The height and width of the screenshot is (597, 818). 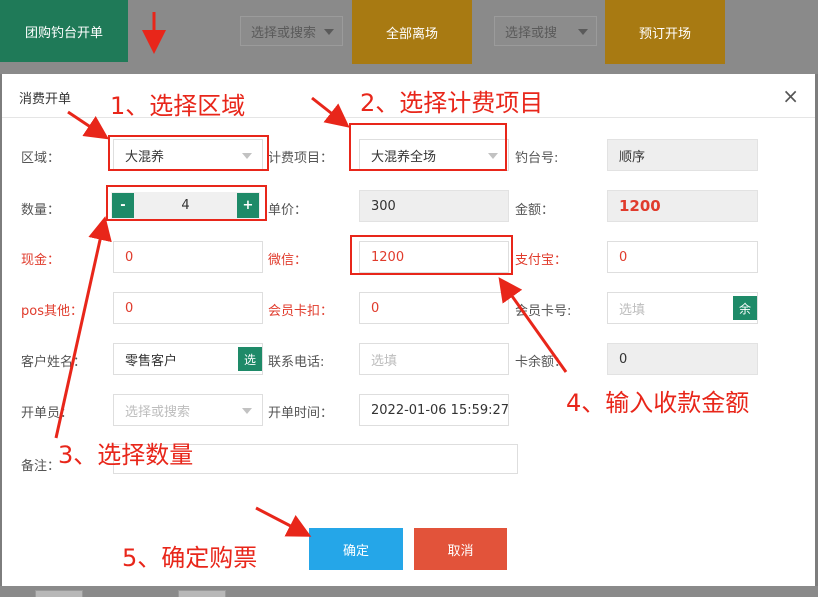 What do you see at coordinates (452, 103) in the screenshot?
I see `annotation-step2: 2、选择计费项目` at bounding box center [452, 103].